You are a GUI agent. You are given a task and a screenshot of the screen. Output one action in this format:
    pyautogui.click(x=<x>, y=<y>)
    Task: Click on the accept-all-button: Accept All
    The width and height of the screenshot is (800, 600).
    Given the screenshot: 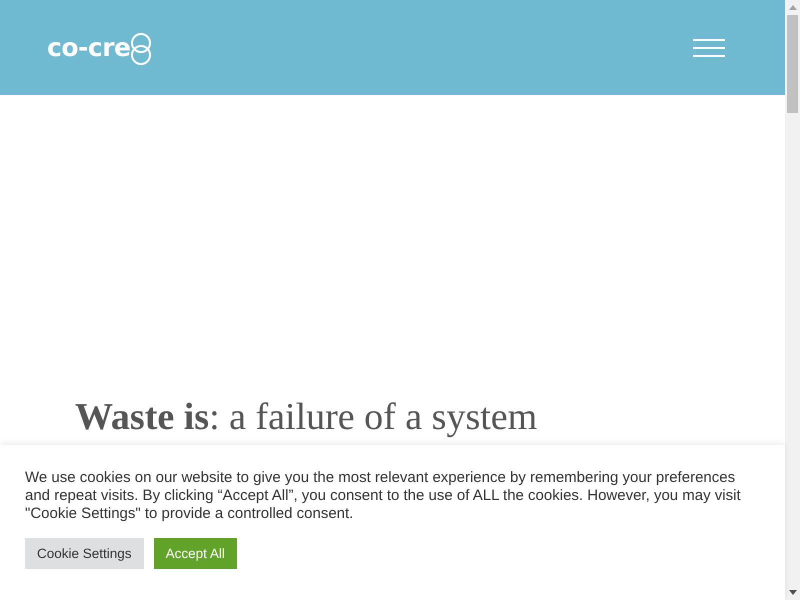 What is the action you would take?
    pyautogui.click(x=195, y=553)
    